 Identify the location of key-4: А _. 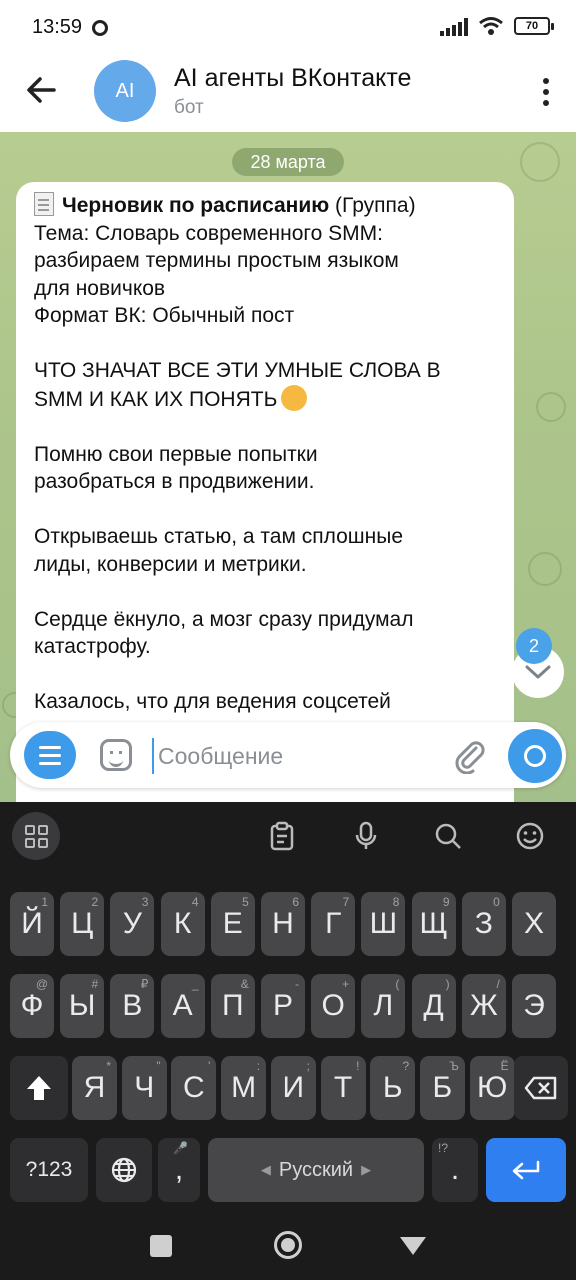
(182, 1006).